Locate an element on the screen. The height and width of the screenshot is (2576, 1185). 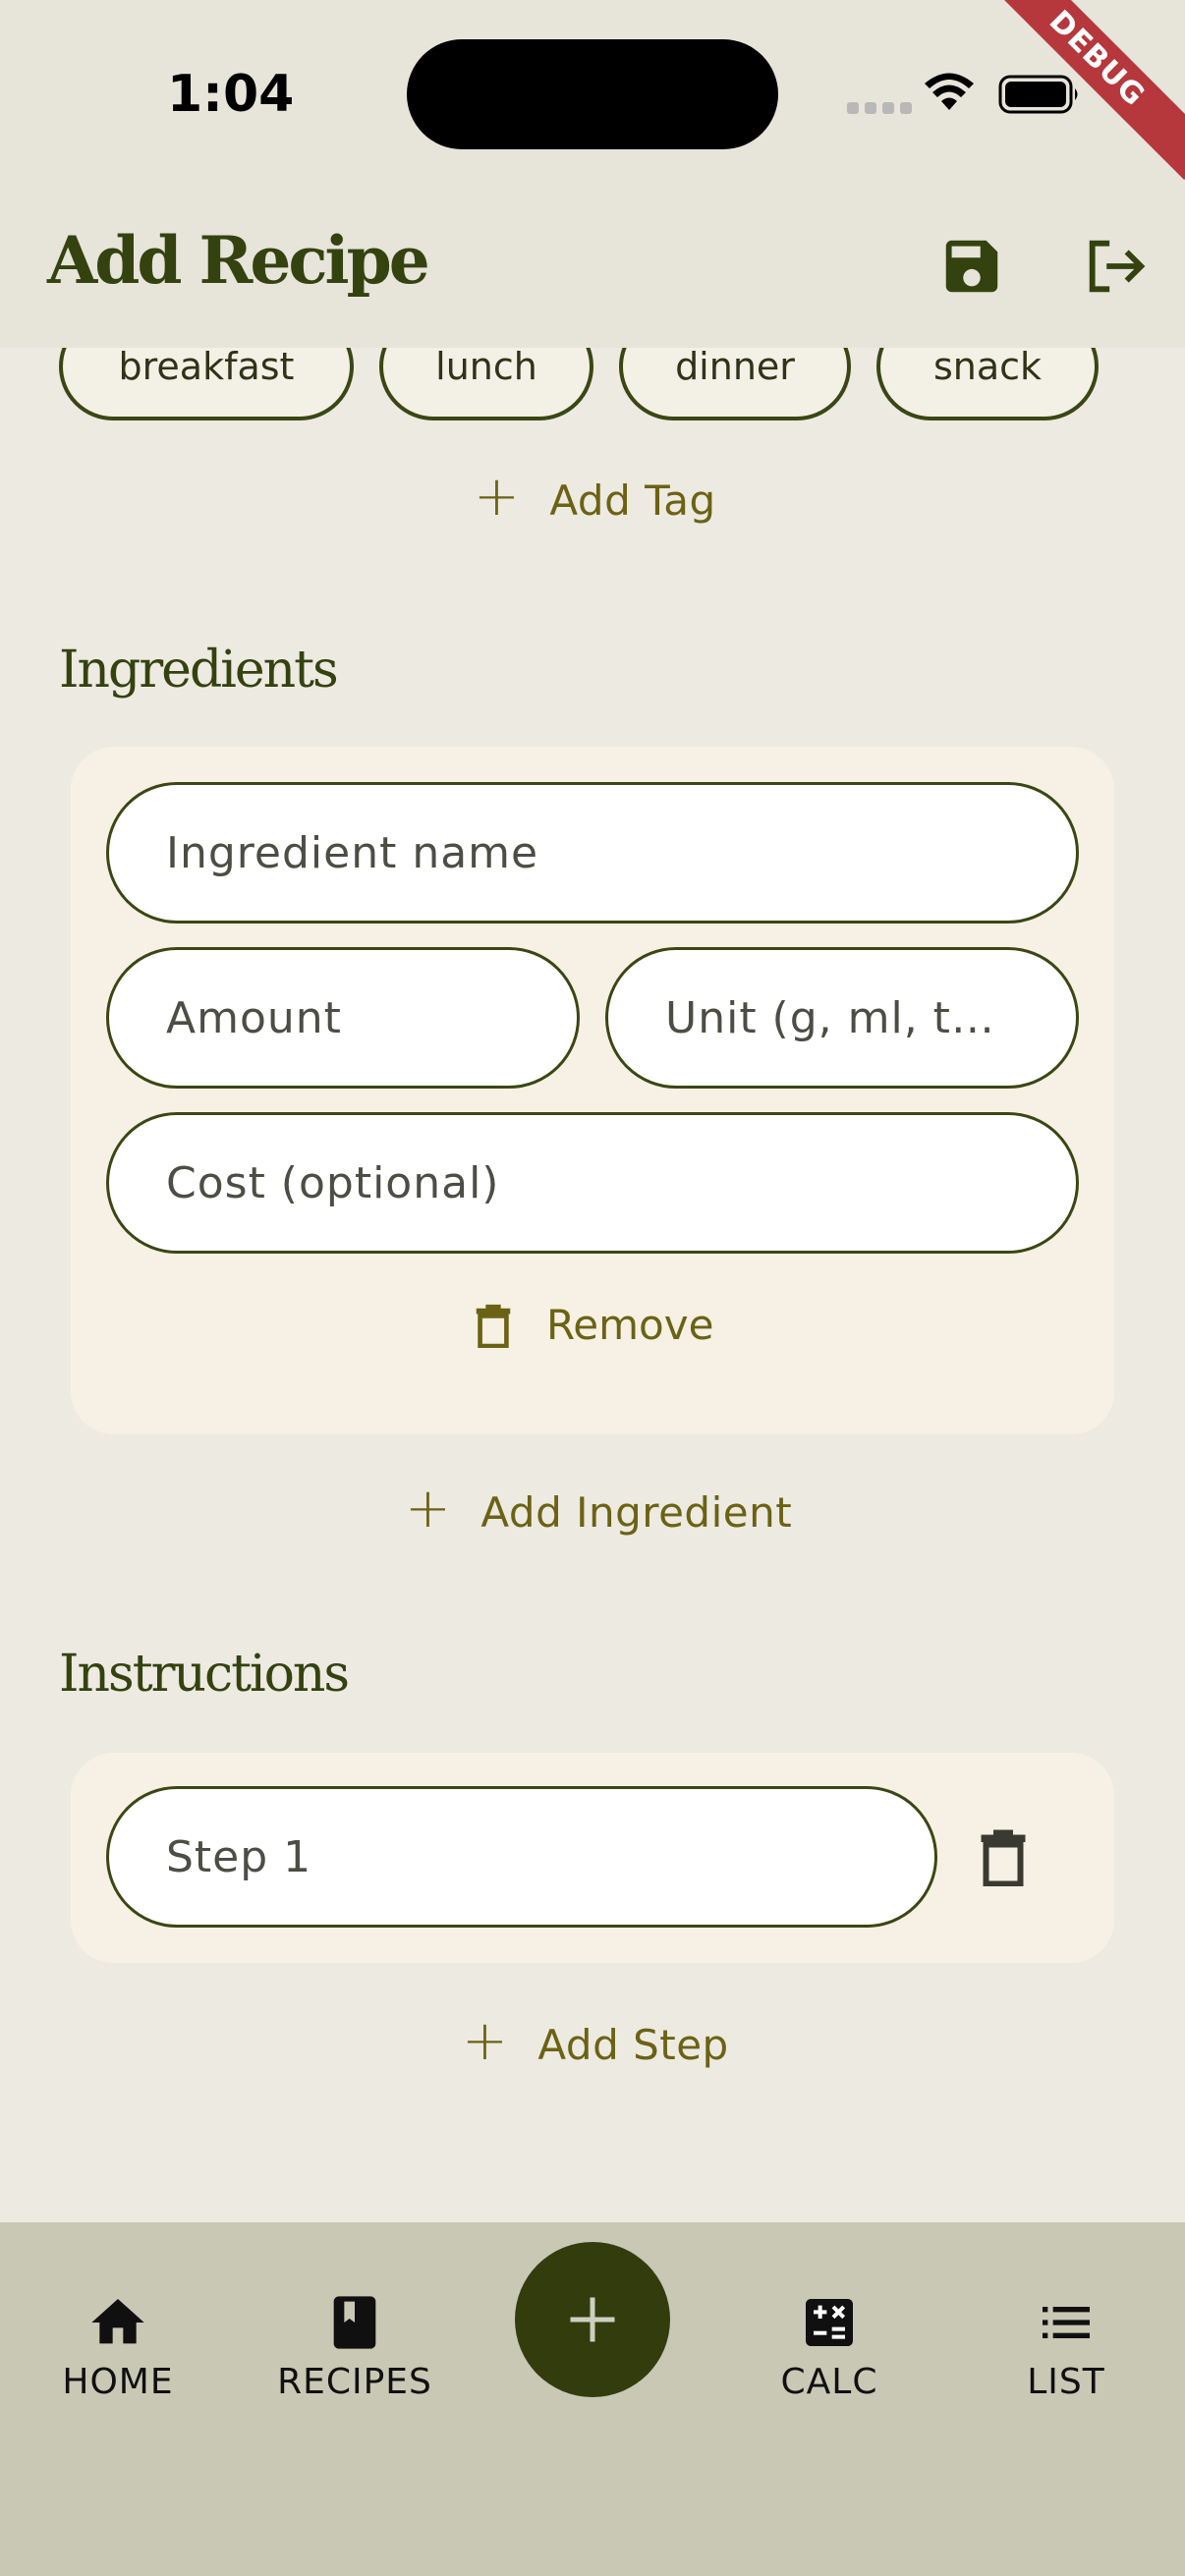
add-step-button: + Add Step is located at coordinates (596, 2041).